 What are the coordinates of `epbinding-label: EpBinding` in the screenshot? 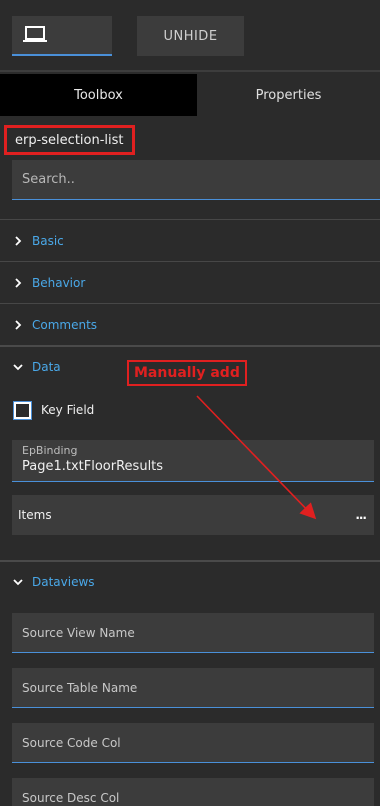 It's located at (50, 450).